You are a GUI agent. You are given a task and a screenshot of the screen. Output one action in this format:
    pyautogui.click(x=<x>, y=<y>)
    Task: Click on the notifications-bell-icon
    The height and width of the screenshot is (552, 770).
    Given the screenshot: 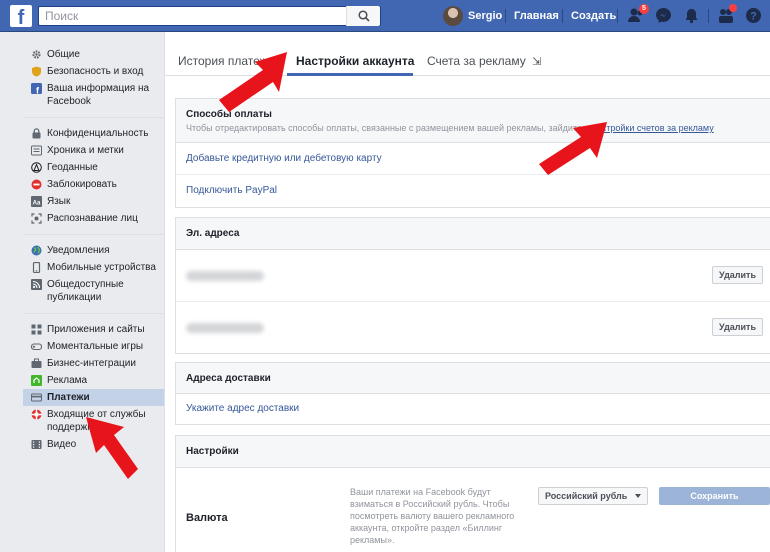 What is the action you would take?
    pyautogui.click(x=691, y=15)
    